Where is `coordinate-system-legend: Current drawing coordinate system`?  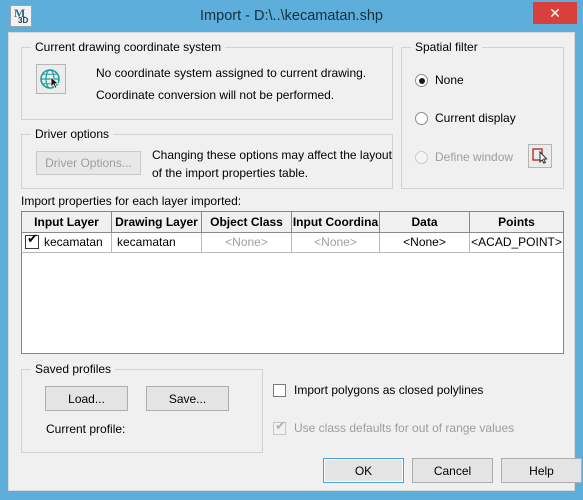 coordinate-system-legend: Current drawing coordinate system is located at coordinates (128, 47).